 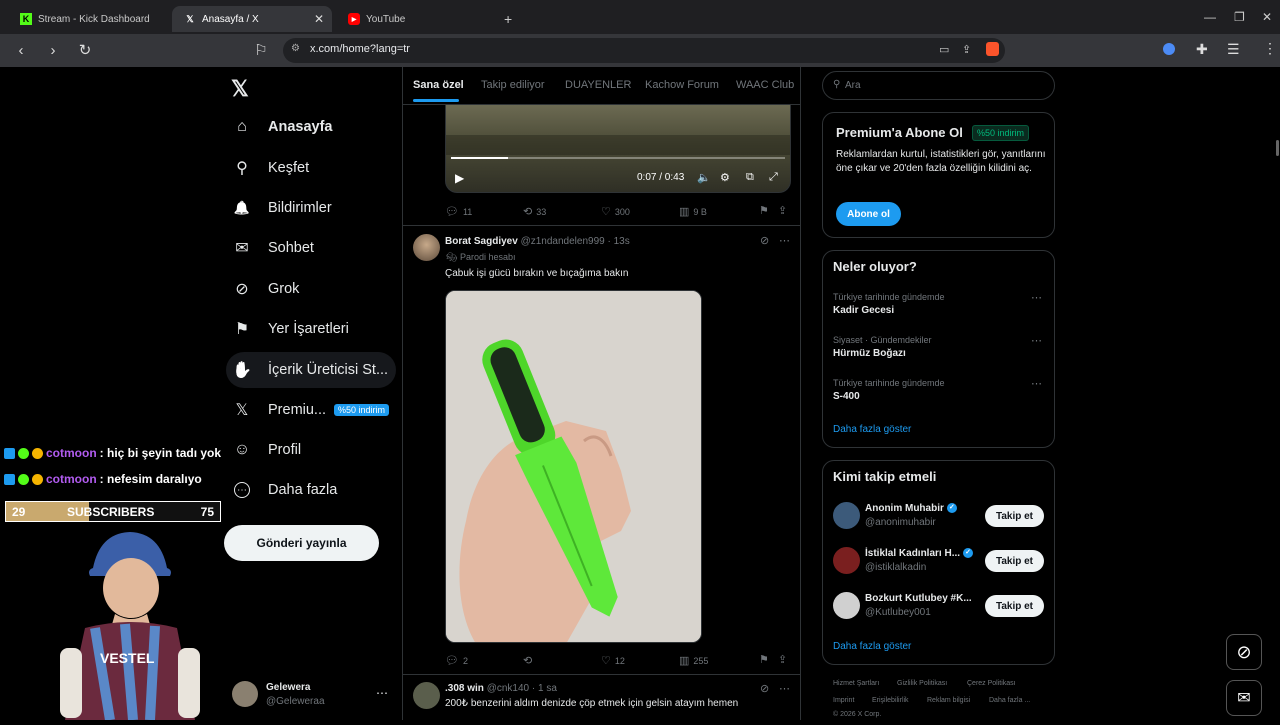 What do you see at coordinates (843, 700) in the screenshot?
I see `footer-link: Imprint` at bounding box center [843, 700].